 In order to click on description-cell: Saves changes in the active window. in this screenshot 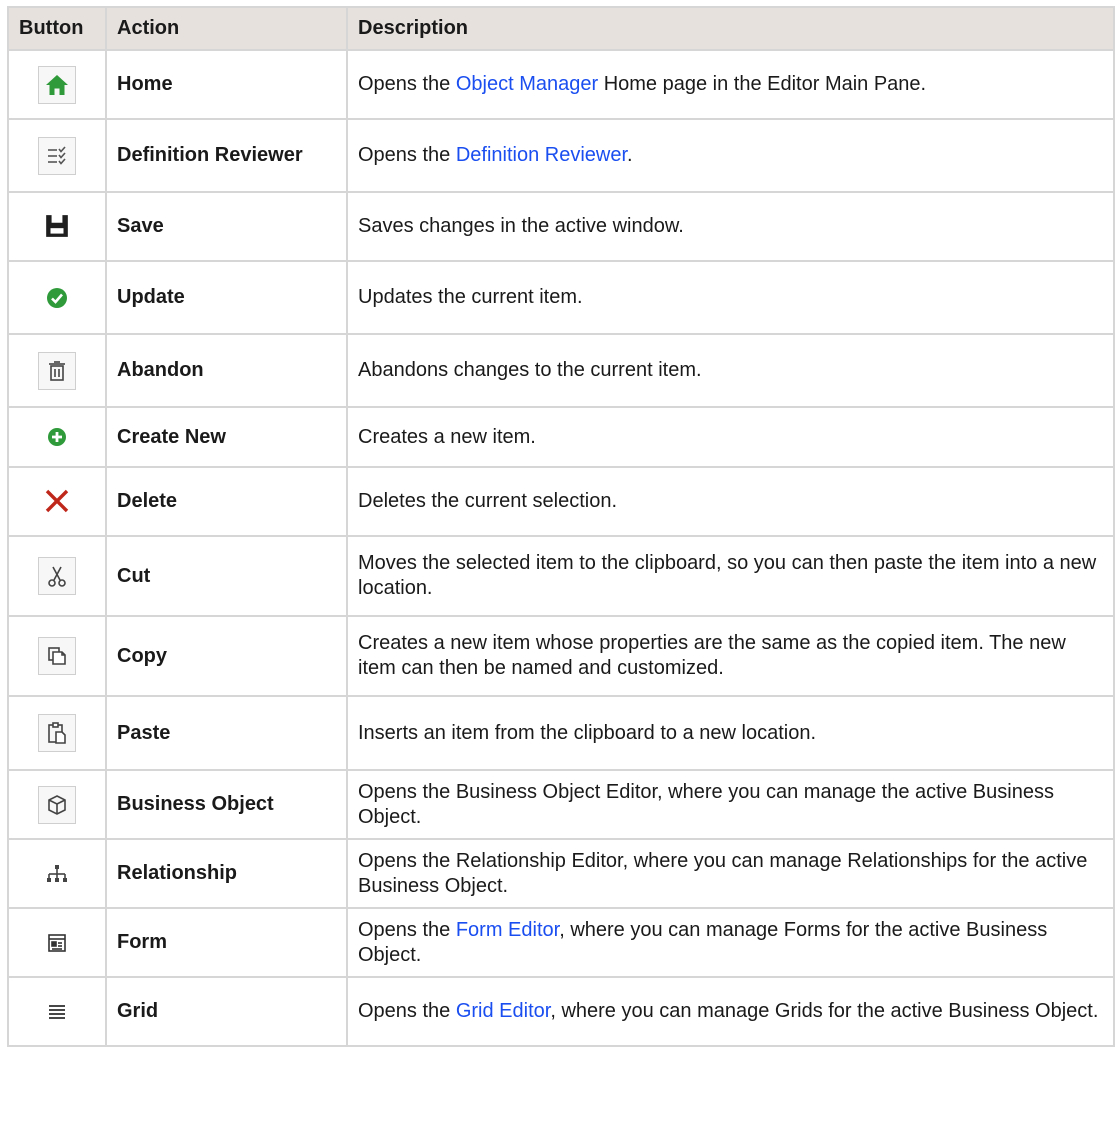, I will do `click(730, 226)`.